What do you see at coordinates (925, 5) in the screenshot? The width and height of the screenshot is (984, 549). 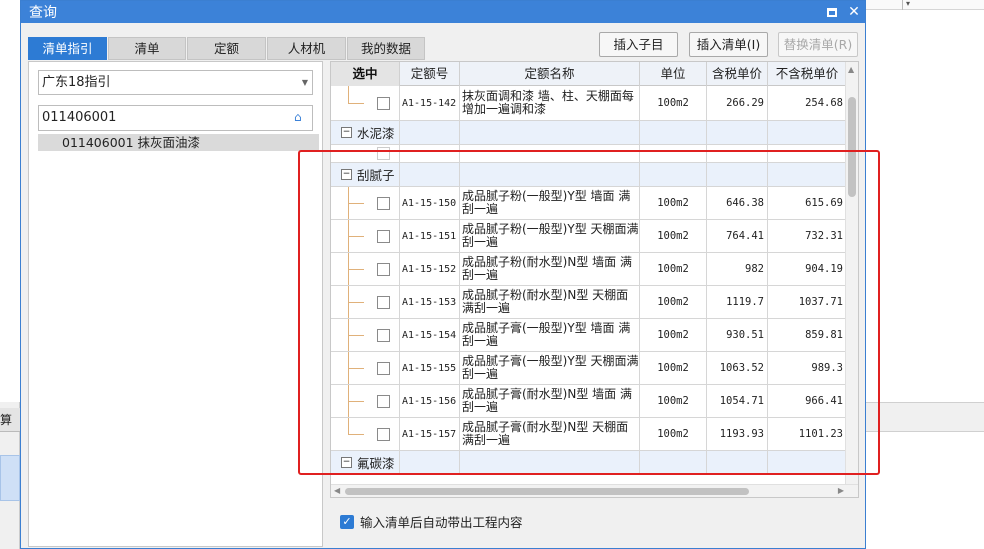 I see `background-toolbar-fragment: ▾` at bounding box center [925, 5].